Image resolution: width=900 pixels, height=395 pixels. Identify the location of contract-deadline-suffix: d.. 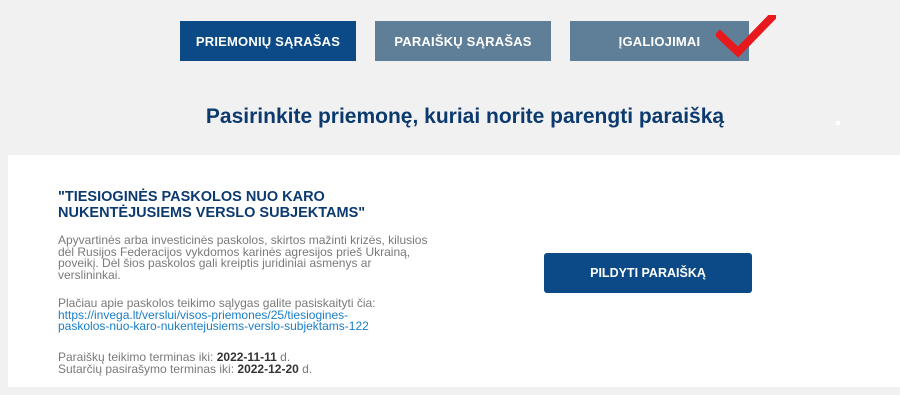
(307, 369).